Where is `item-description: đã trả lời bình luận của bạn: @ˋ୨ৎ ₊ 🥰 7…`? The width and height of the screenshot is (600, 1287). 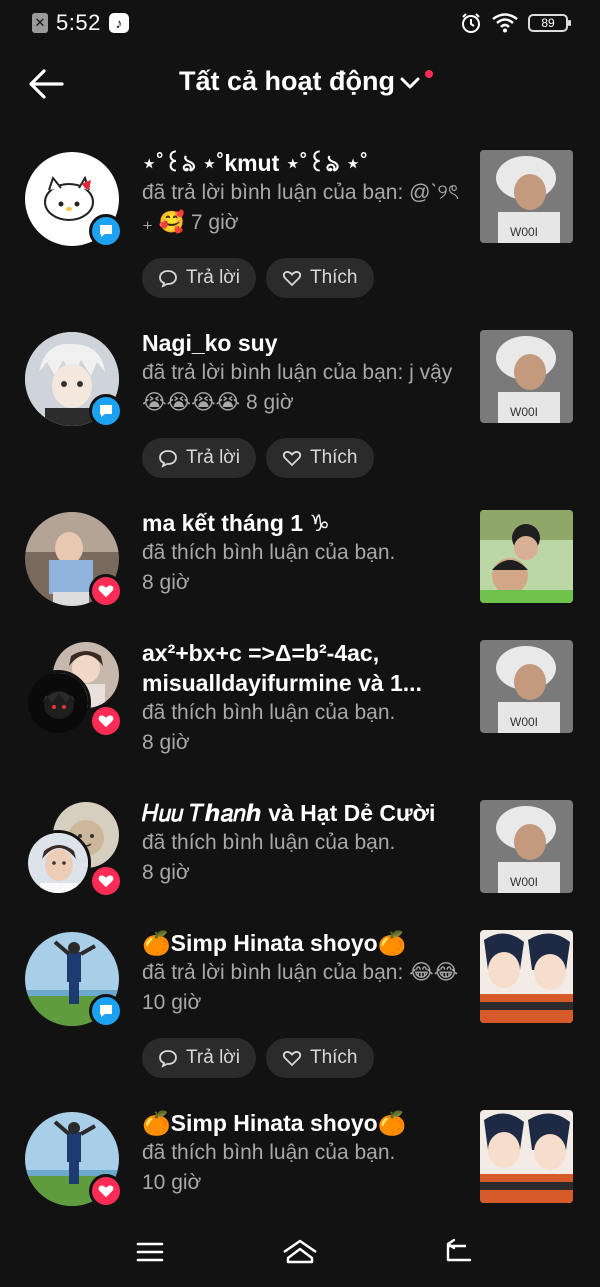 item-description: đã trả lời bình luận của bạn: @ˋ୨ৎ ₊ 🥰 7… is located at coordinates (302, 208).